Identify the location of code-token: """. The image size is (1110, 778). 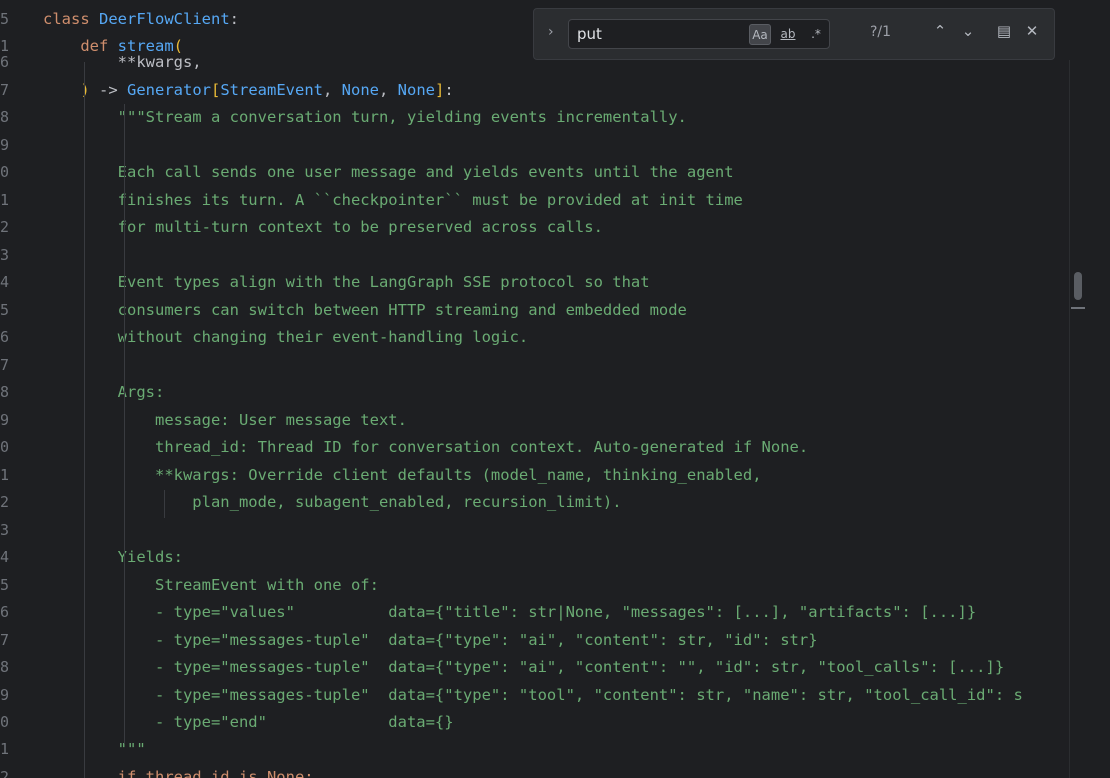
(94, 749).